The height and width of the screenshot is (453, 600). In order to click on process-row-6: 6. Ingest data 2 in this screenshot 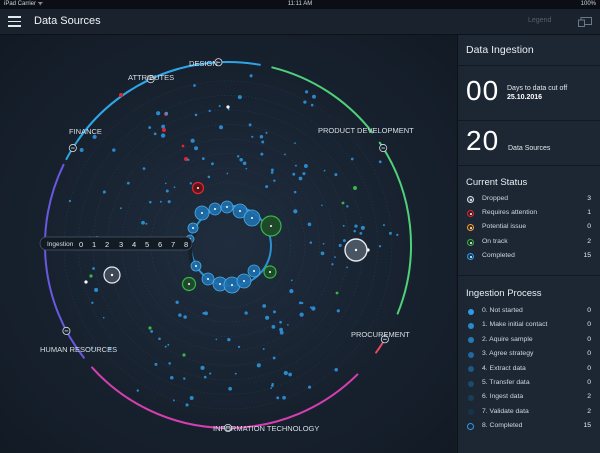, I will do `click(529, 398)`.